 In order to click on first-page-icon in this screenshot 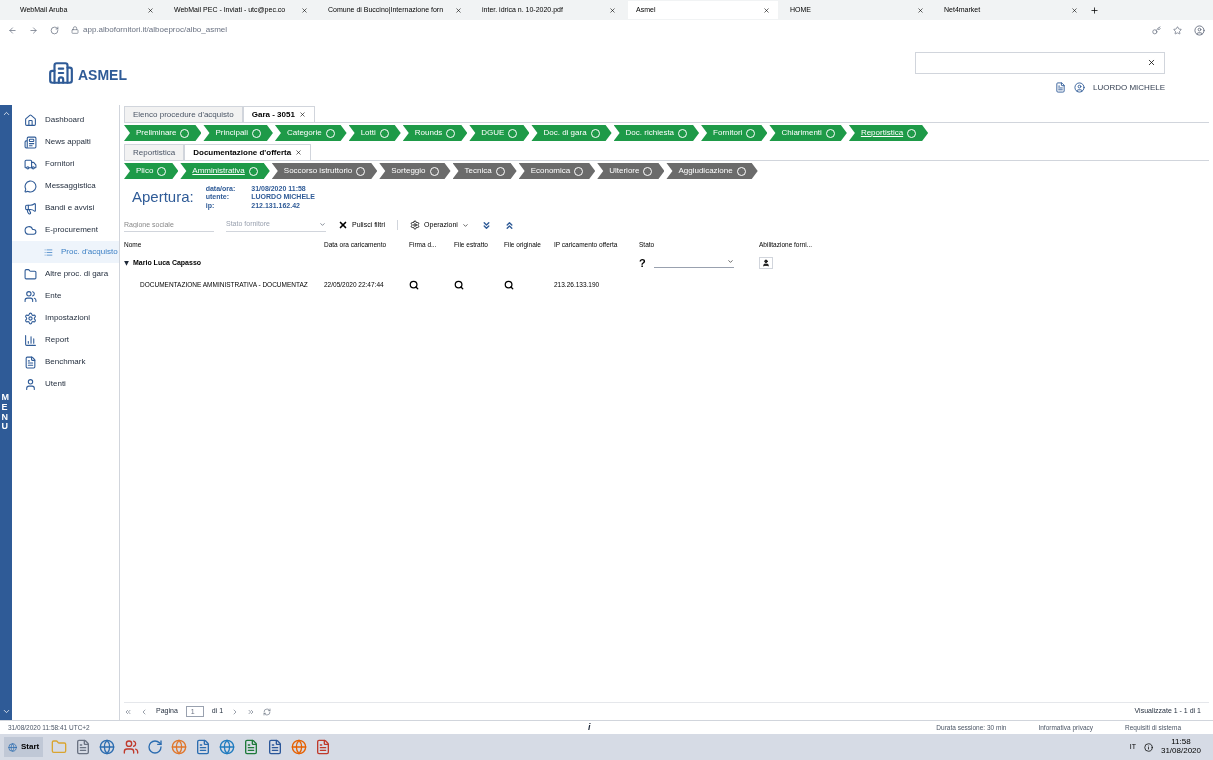, I will do `click(128, 711)`.